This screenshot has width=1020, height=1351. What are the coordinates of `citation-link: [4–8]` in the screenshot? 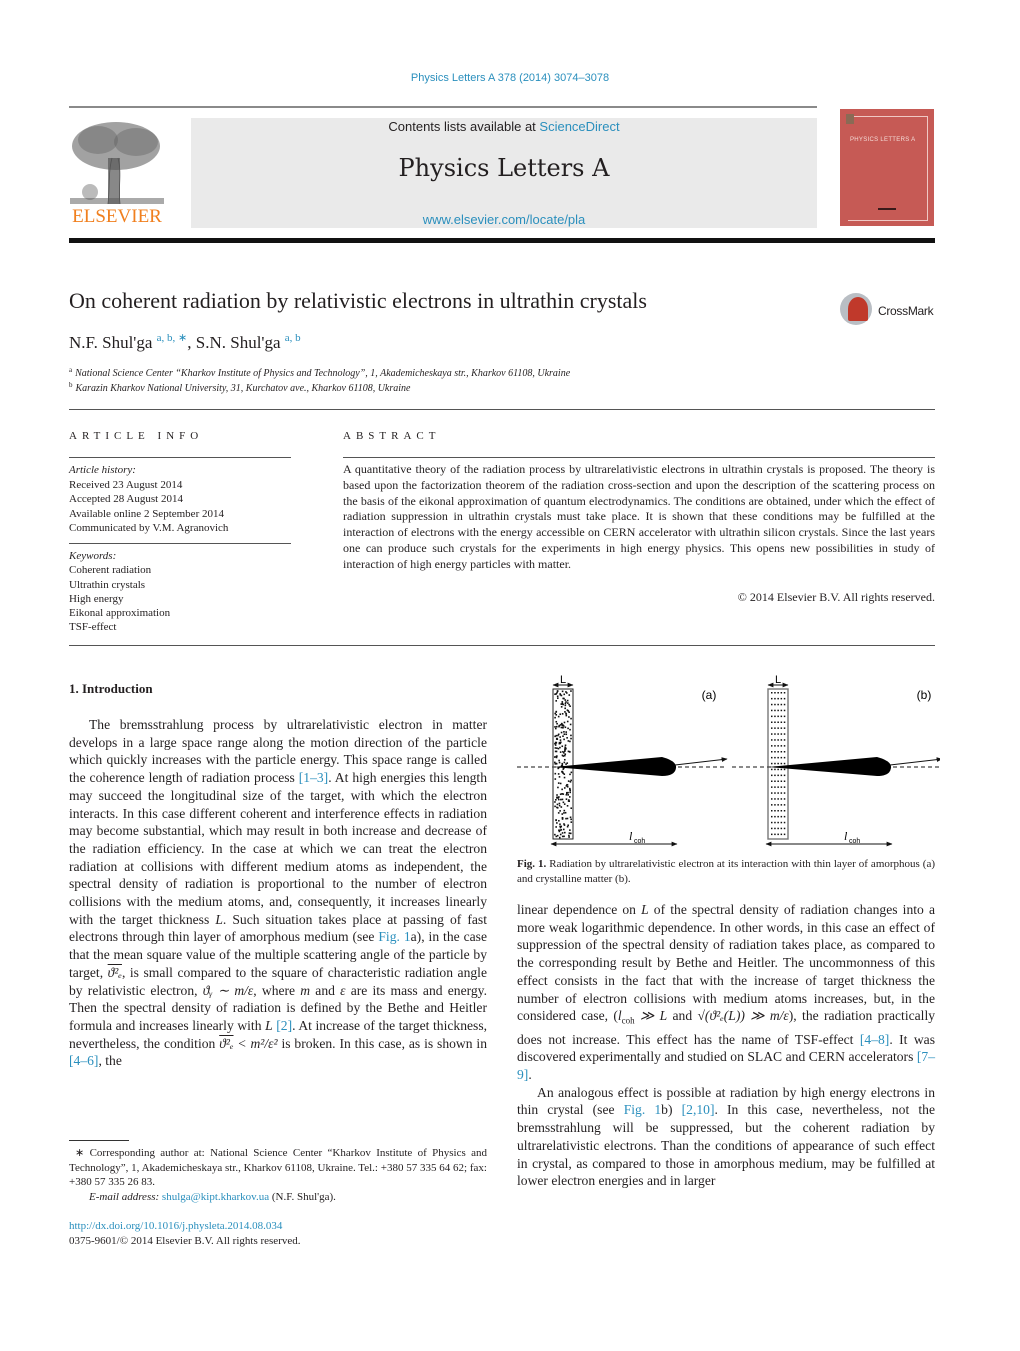 It's located at (874, 1039).